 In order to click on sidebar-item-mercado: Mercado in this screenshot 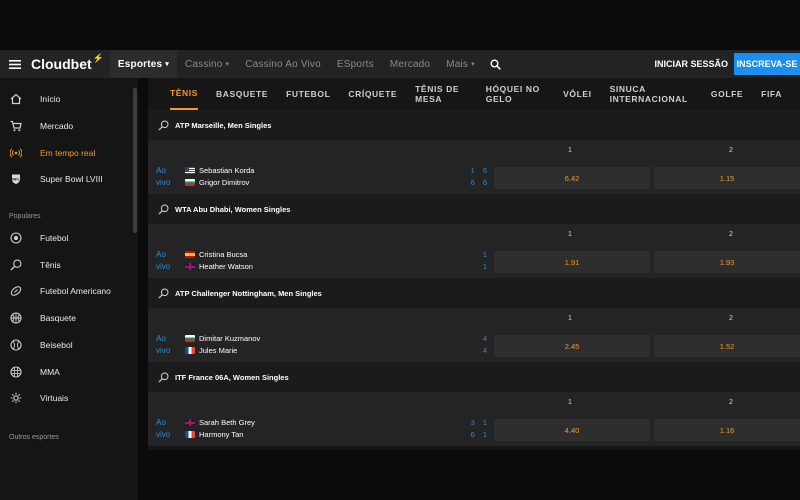, I will do `click(69, 126)`.